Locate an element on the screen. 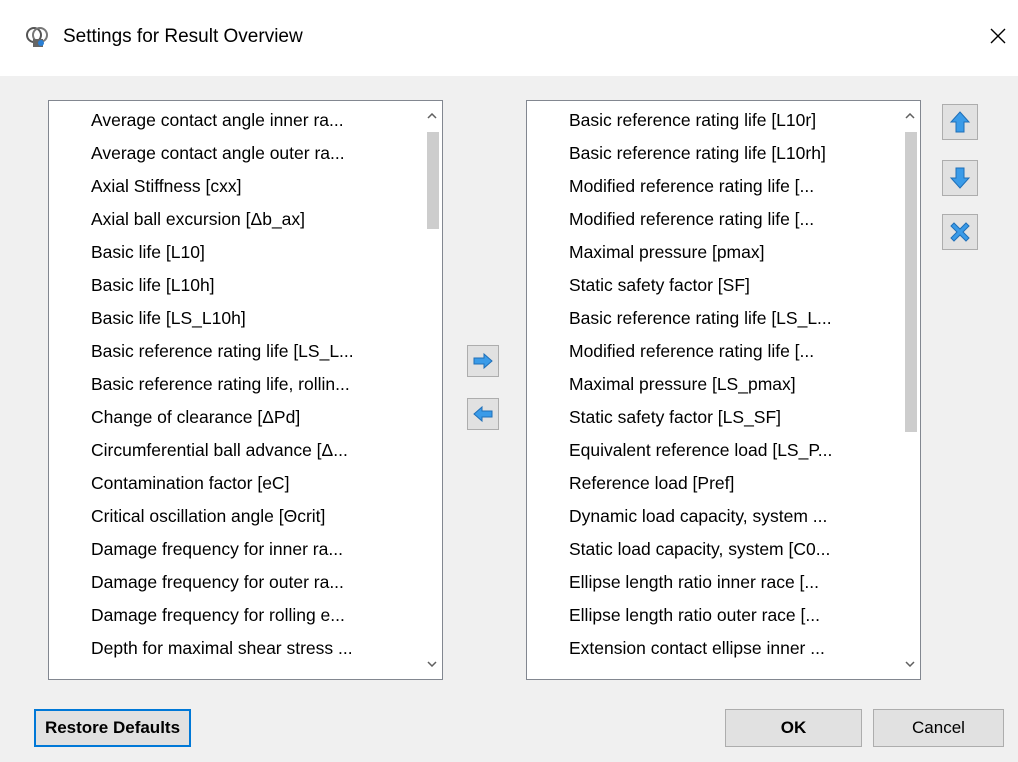  arrow-left-icon is located at coordinates (483, 414).